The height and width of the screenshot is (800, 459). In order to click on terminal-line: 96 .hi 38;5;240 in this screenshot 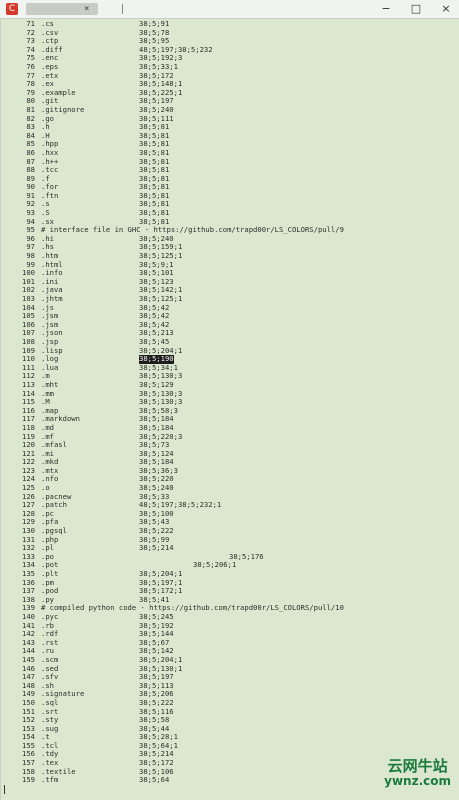, I will do `click(230, 239)`.